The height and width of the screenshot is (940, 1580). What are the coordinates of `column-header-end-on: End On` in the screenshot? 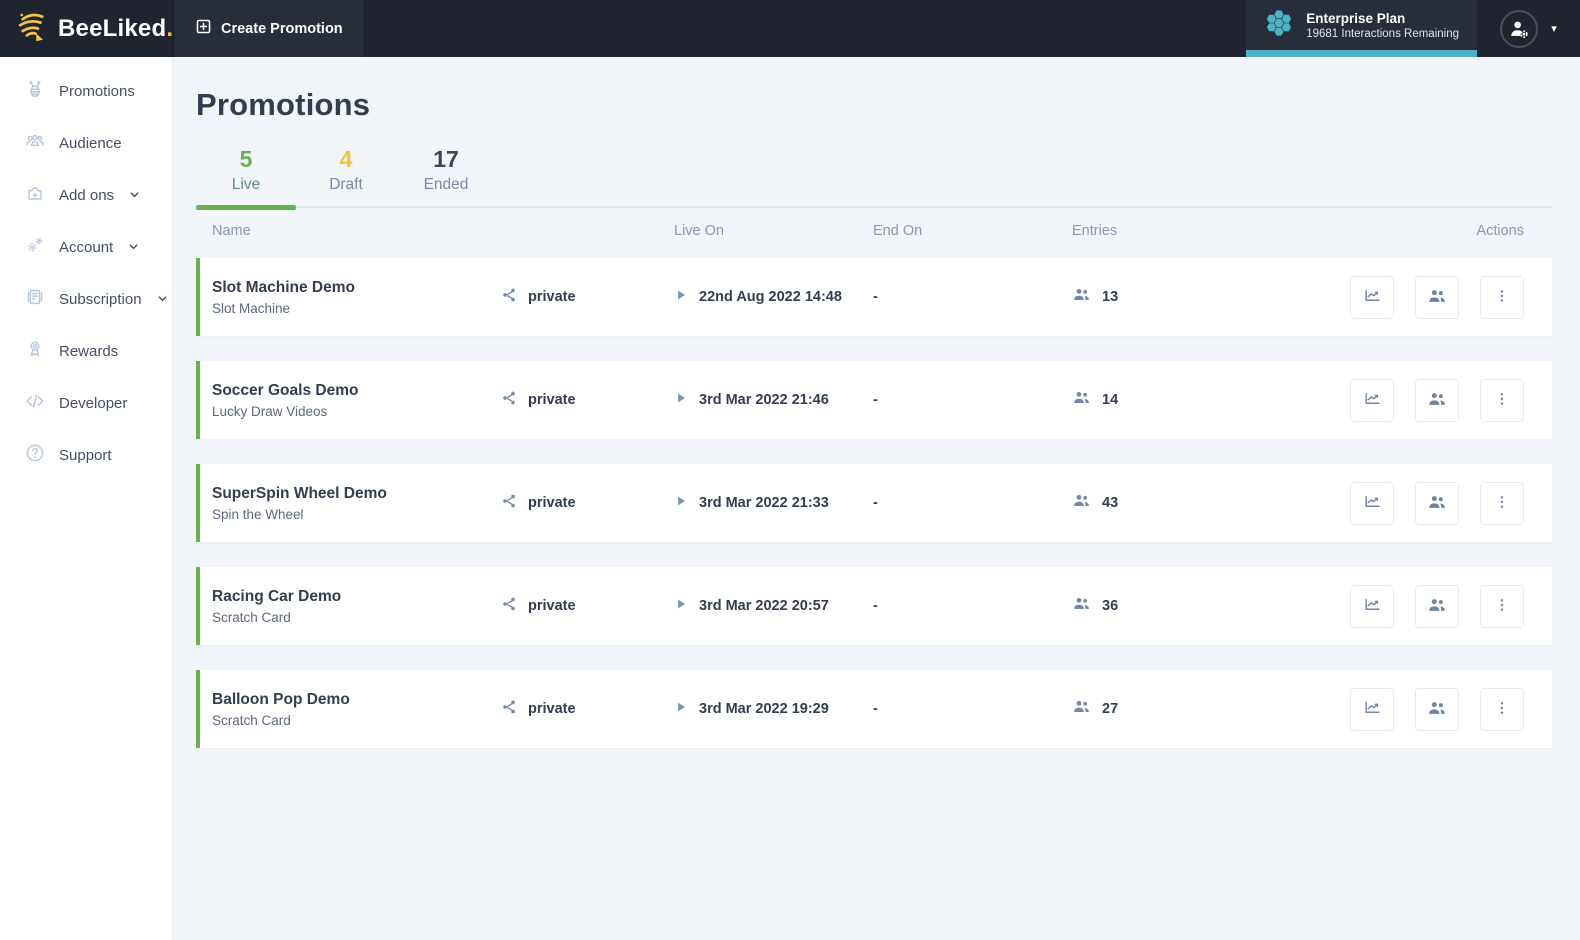 It's located at (898, 231).